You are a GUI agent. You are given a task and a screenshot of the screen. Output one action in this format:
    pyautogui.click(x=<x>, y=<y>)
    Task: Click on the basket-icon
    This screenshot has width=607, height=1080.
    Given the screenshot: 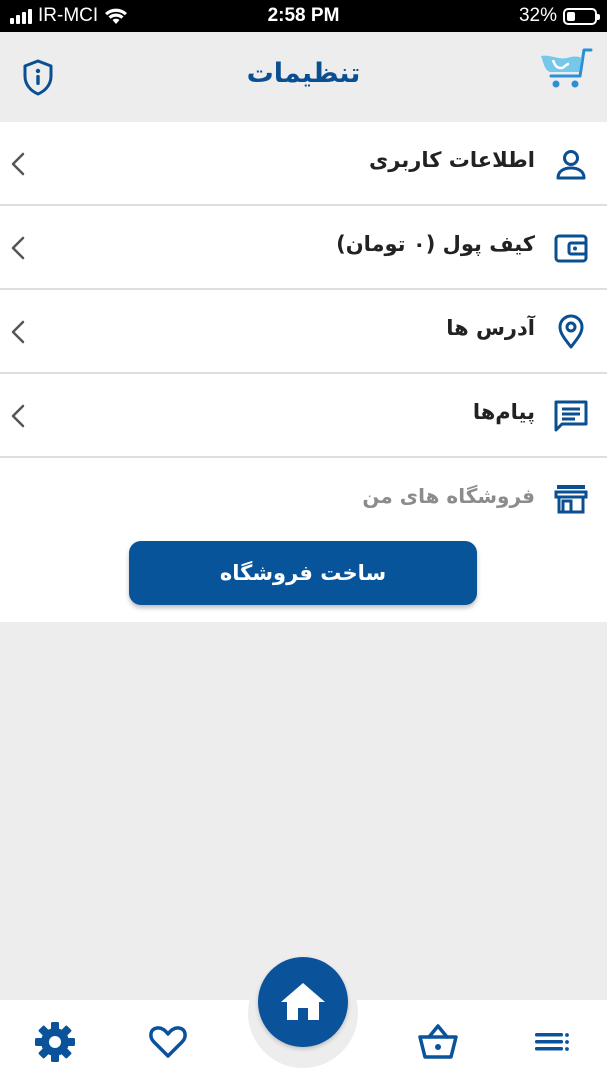 What is the action you would take?
    pyautogui.click(x=438, y=1042)
    